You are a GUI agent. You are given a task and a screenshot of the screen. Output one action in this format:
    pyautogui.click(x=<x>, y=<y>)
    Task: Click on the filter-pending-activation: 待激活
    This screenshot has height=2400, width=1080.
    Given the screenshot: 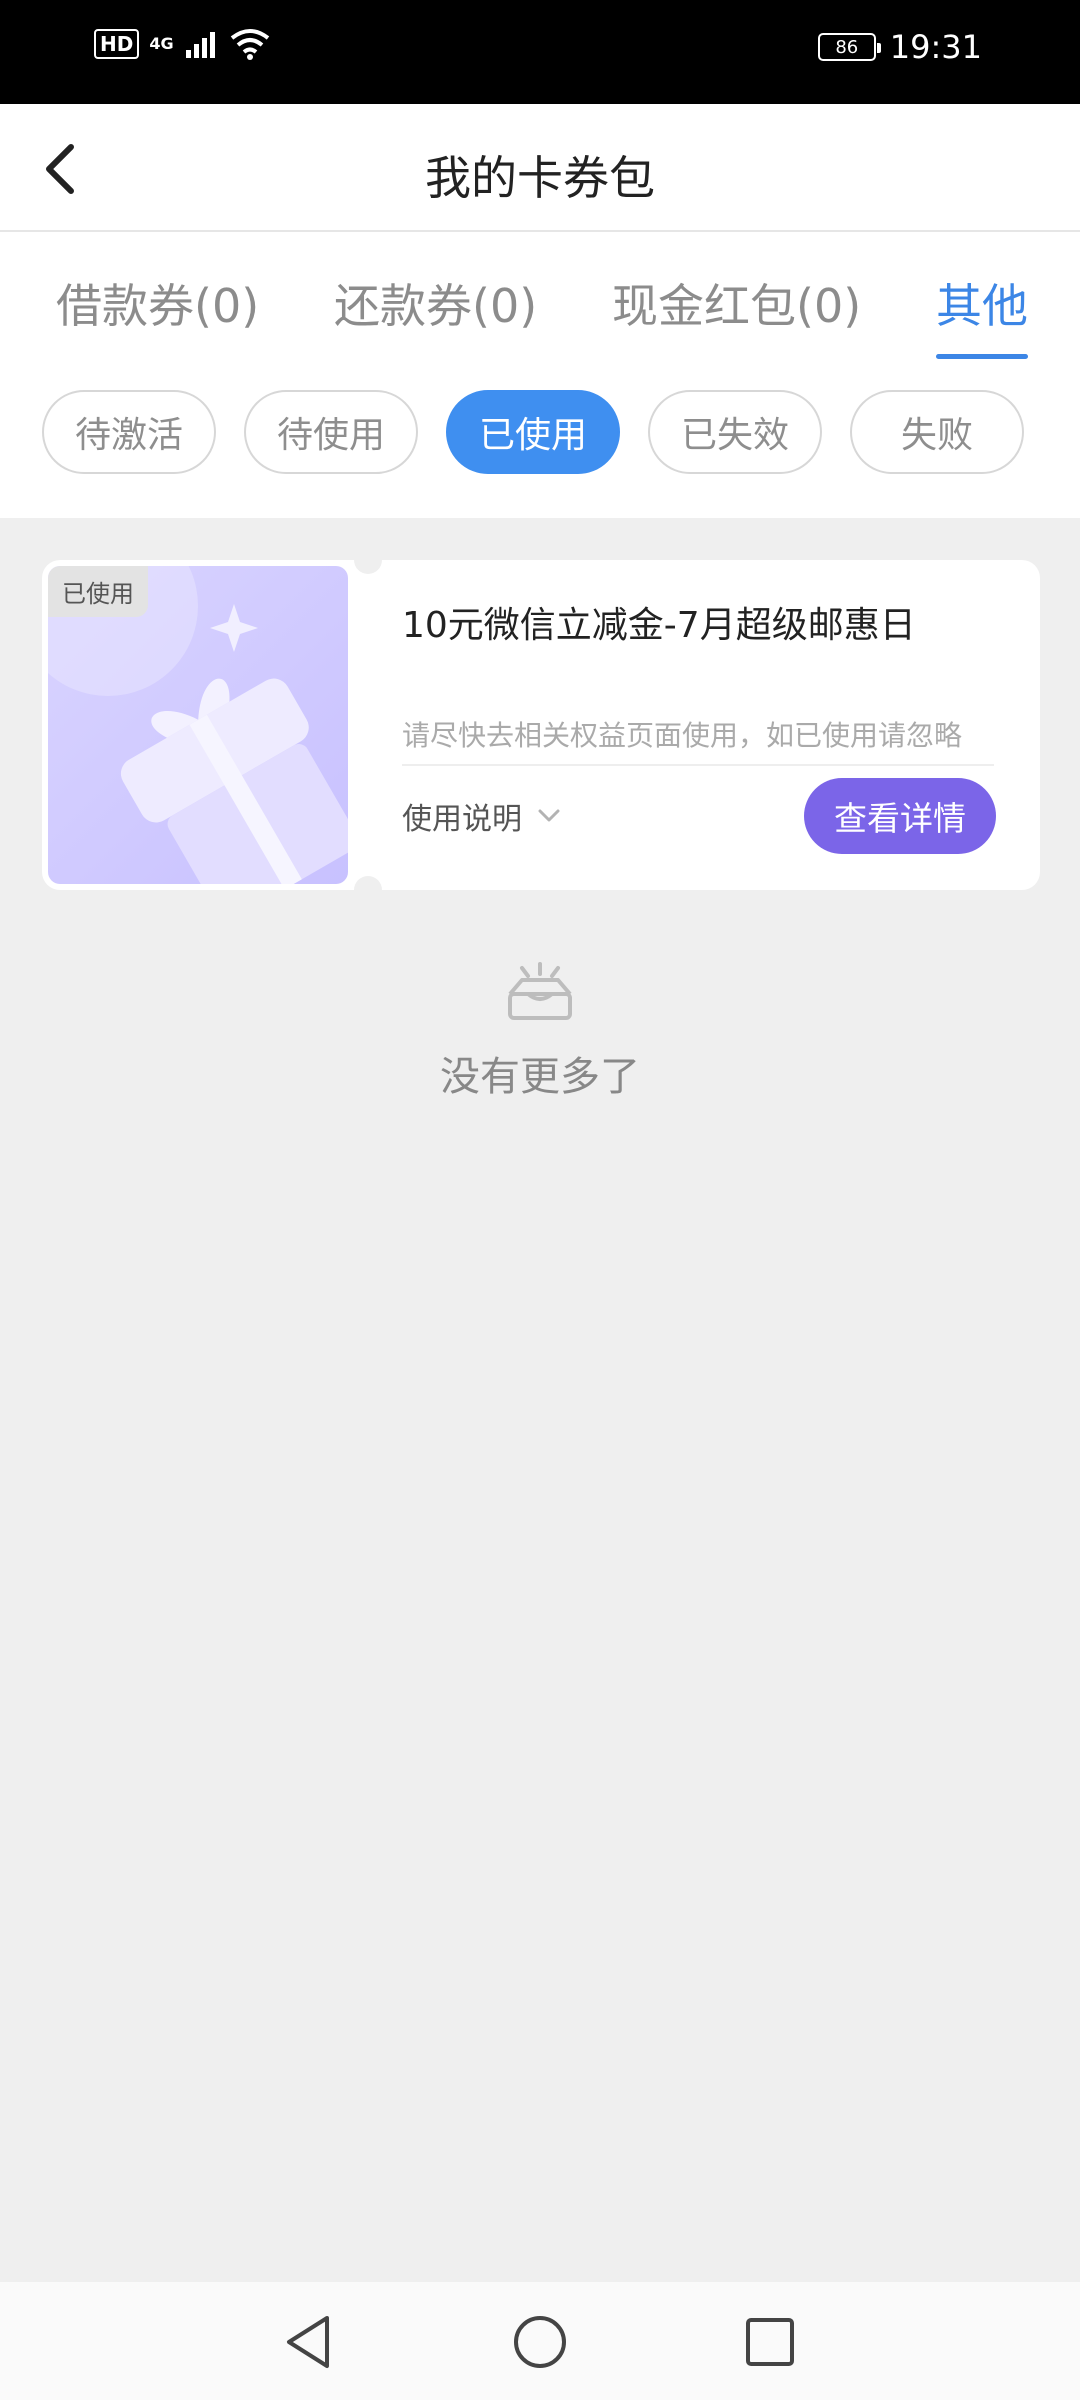 What is the action you would take?
    pyautogui.click(x=129, y=432)
    